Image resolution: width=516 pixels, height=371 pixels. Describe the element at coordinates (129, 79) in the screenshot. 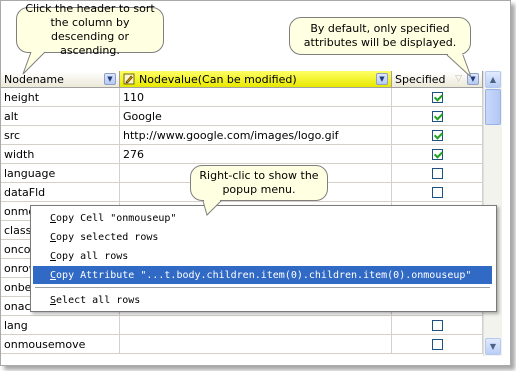

I see `pencil-edit-icon` at that location.